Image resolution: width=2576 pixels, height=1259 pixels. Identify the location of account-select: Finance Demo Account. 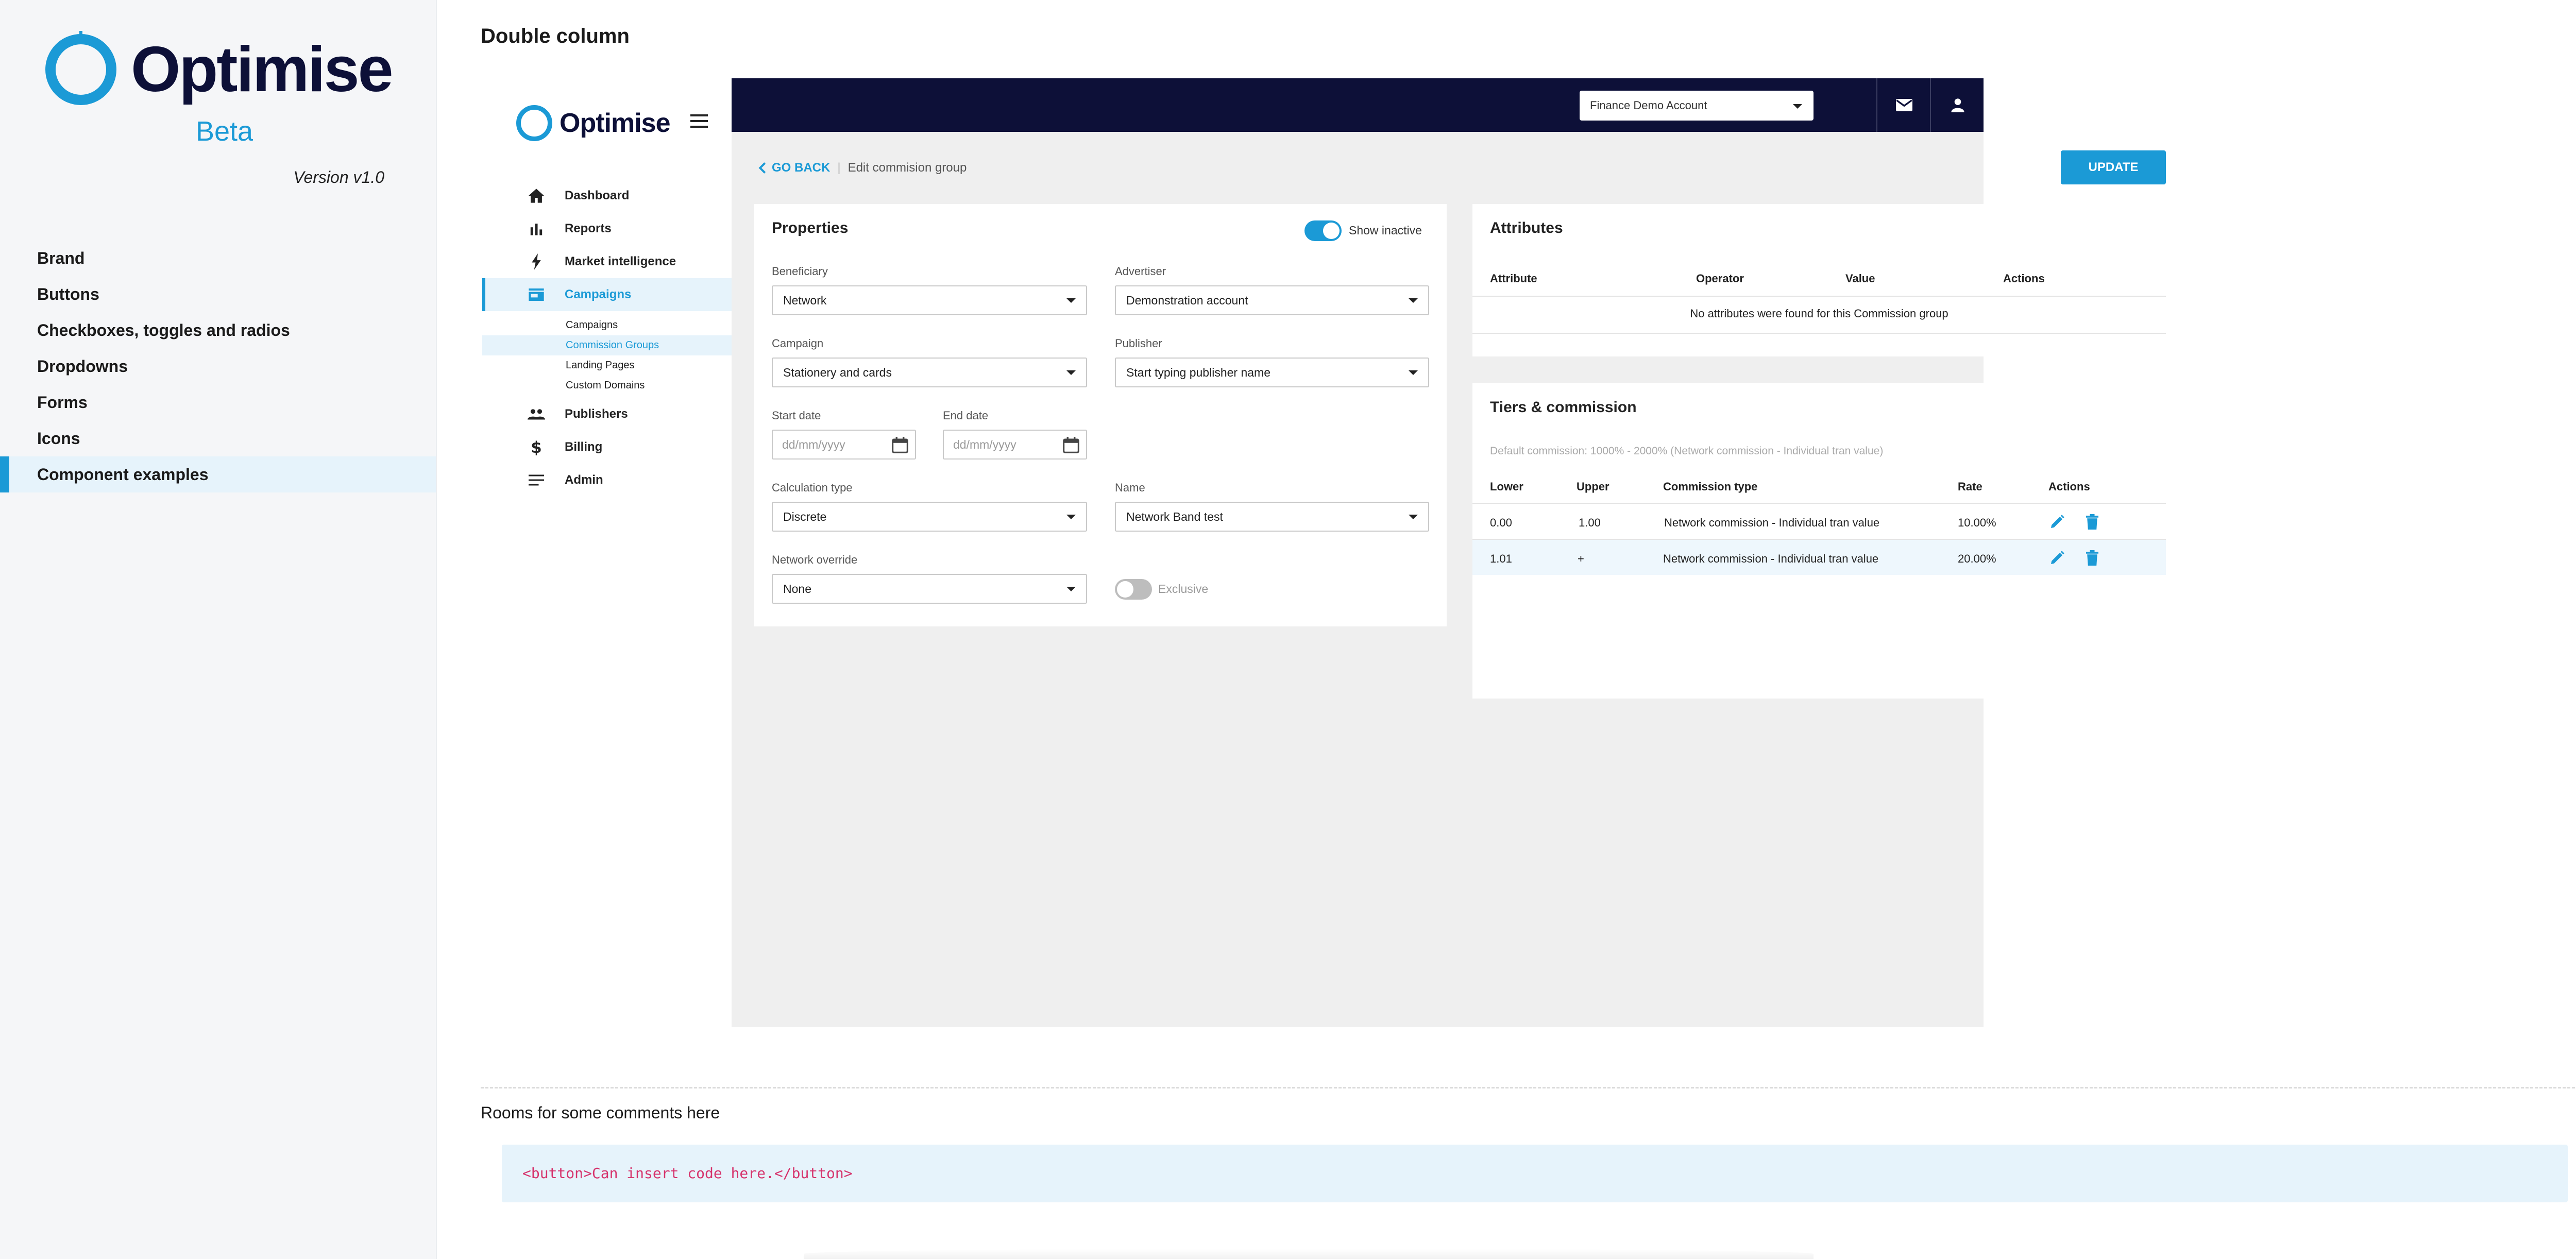
(1697, 106).